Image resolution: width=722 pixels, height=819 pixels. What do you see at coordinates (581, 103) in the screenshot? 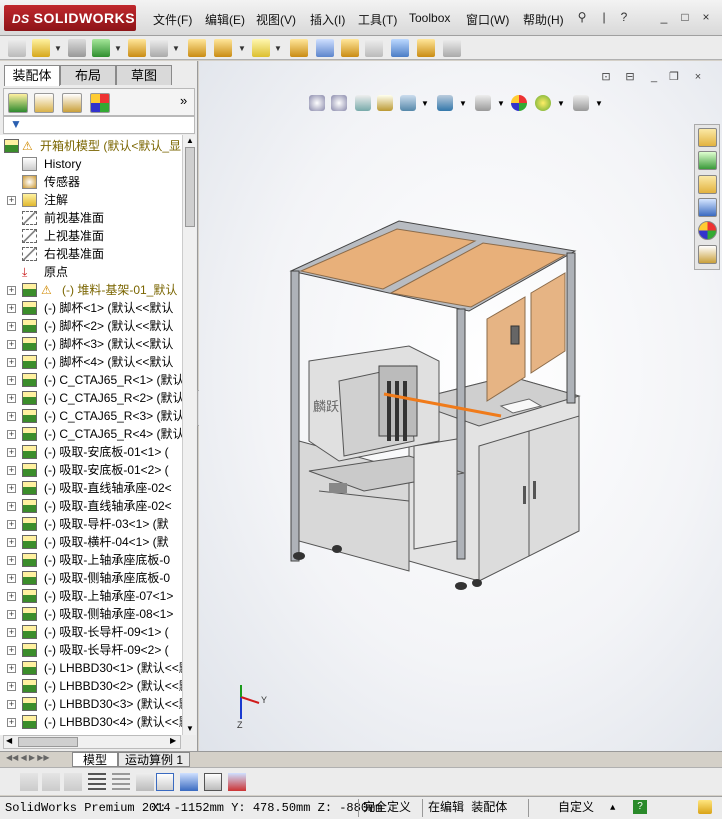
I see `view-settings-icon` at bounding box center [581, 103].